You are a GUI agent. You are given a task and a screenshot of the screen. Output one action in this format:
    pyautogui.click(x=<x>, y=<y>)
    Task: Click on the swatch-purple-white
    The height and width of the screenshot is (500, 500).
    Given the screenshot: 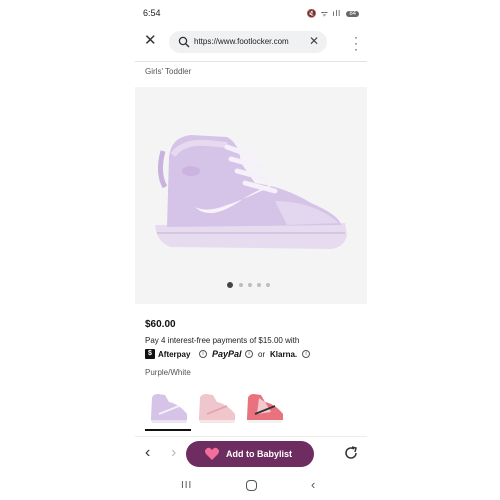 What is the action you would take?
    pyautogui.click(x=168, y=409)
    